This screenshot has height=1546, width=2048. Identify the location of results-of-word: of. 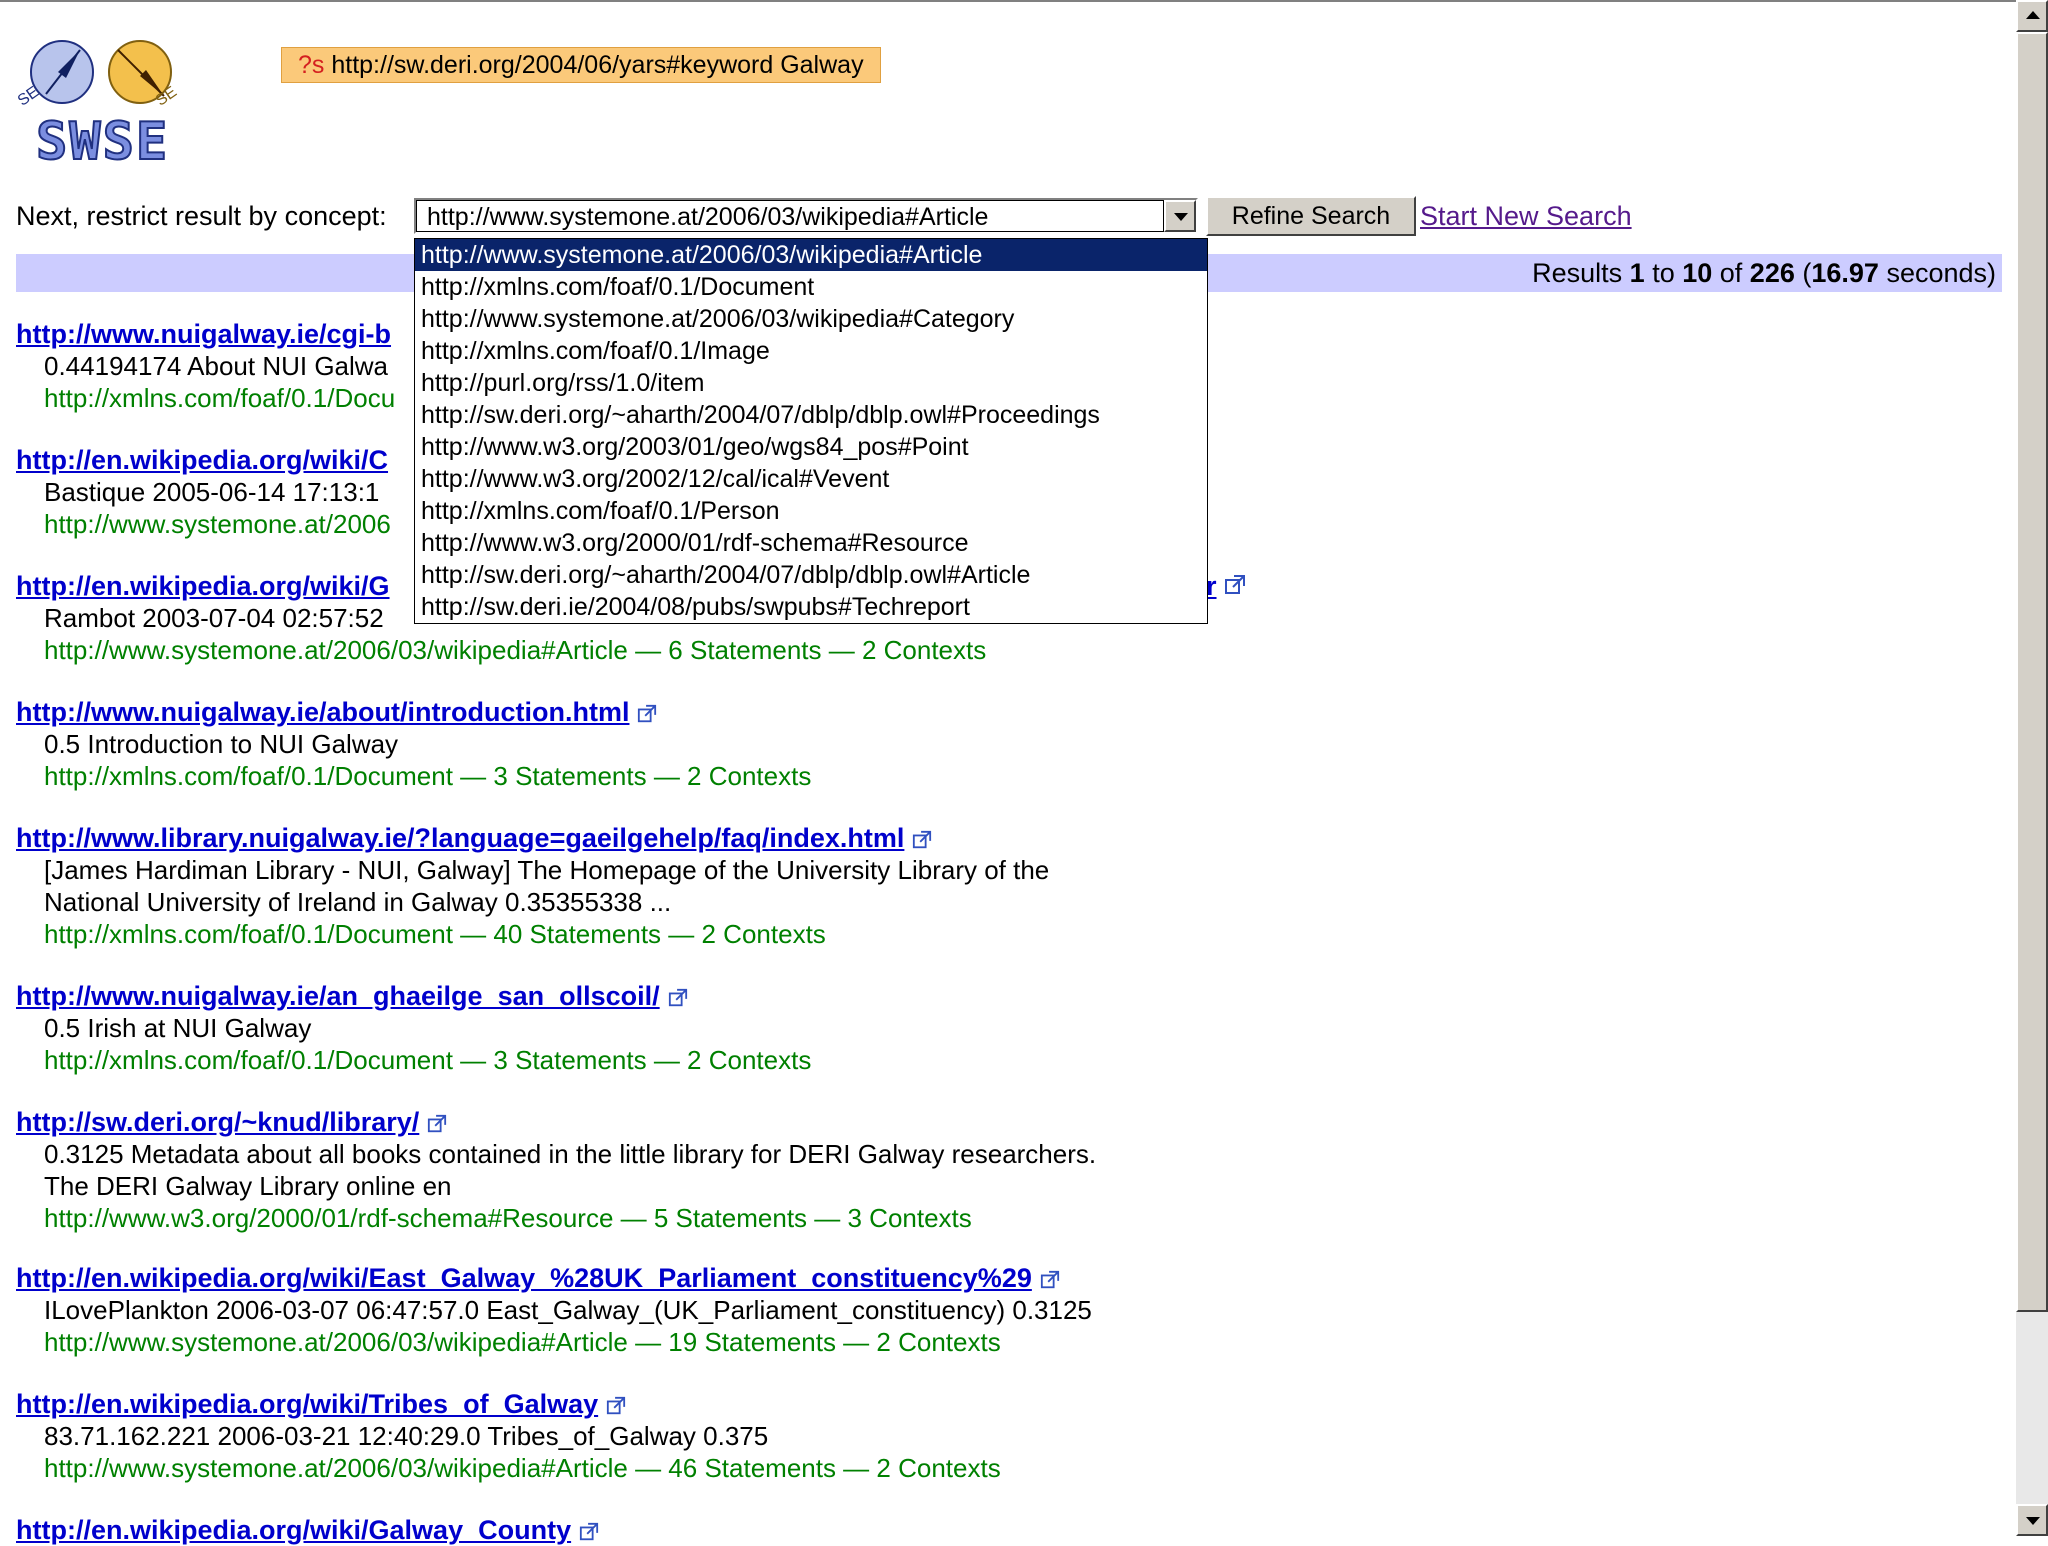
(1731, 273).